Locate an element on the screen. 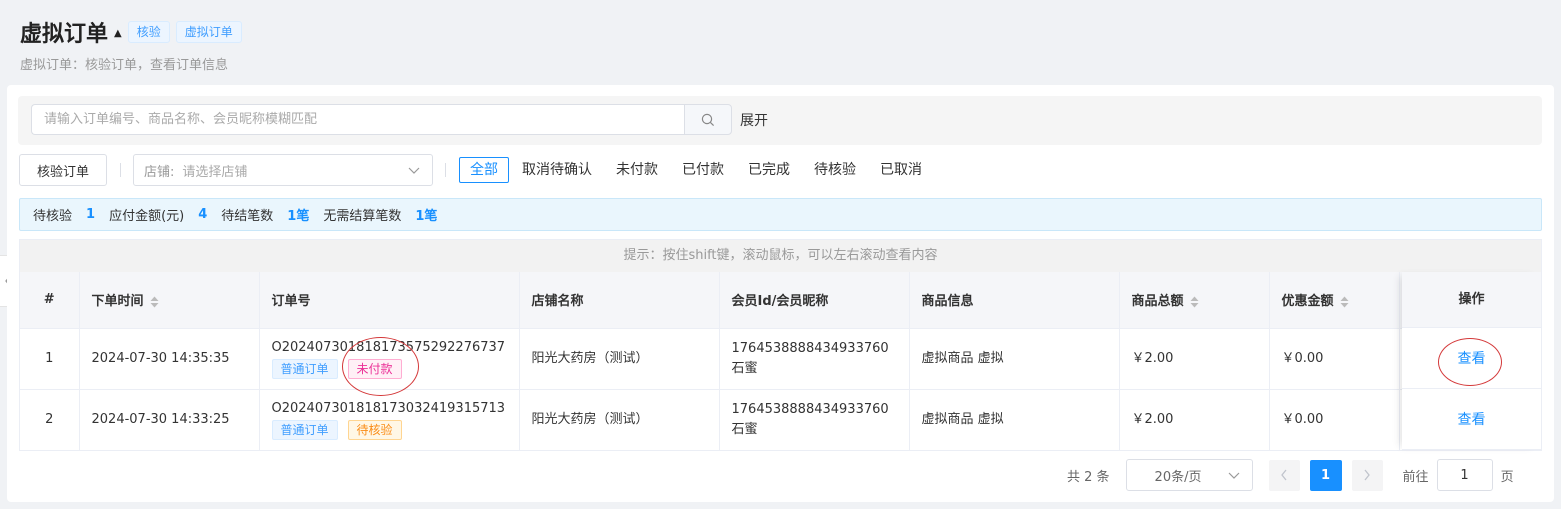  col-header-goods-total: 商品总额 is located at coordinates (1194, 300).